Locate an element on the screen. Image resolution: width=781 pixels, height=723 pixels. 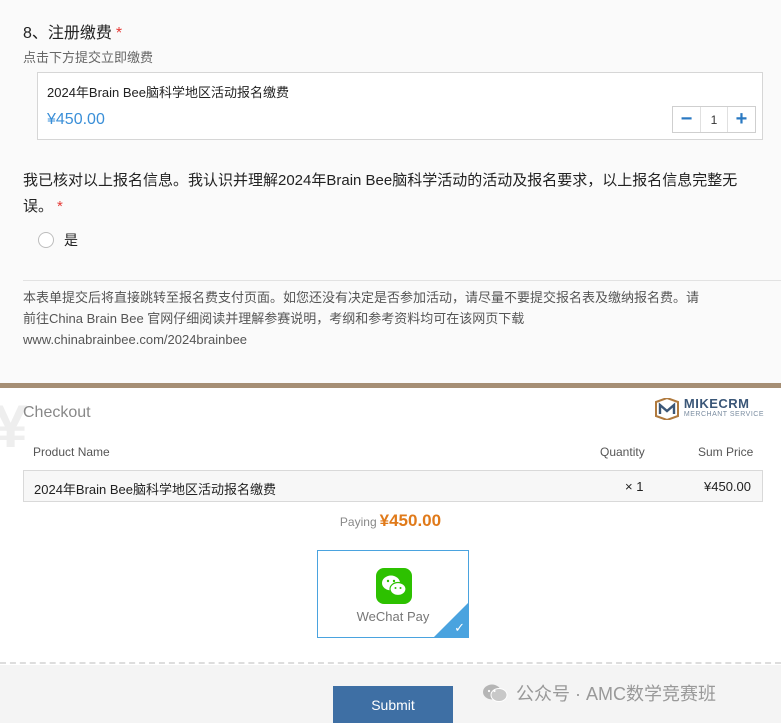
wechat-pay-option: WeChat Pay ✓ is located at coordinates (393, 594).